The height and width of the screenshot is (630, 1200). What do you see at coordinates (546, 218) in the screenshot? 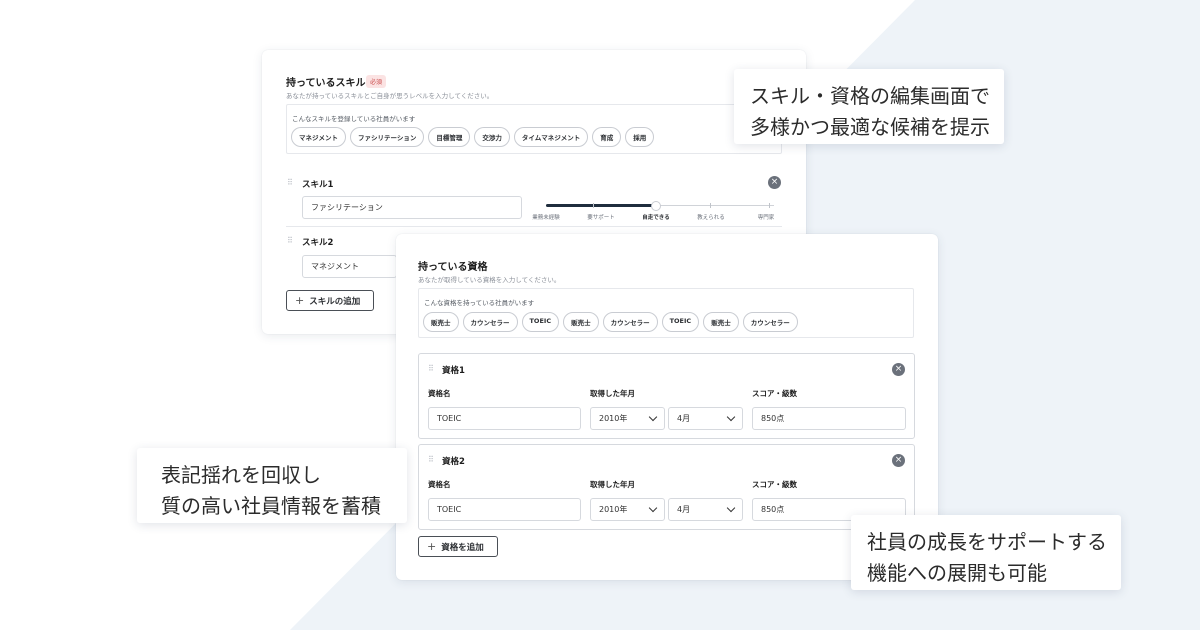
I see `level-label: 業務未経験` at bounding box center [546, 218].